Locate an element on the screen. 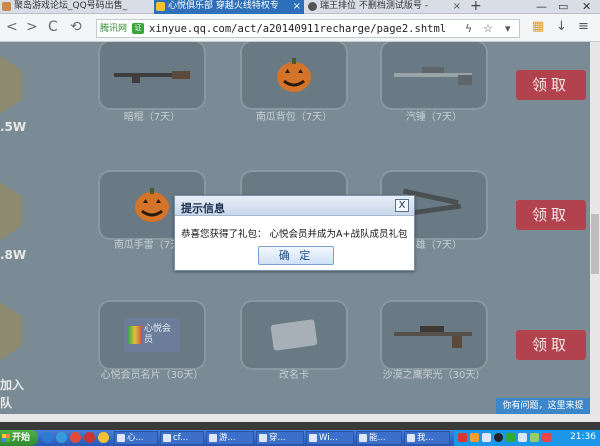 Image resolution: width=600 pixels, height=446 pixels. rifle-scope-icon is located at coordinates (433, 337).